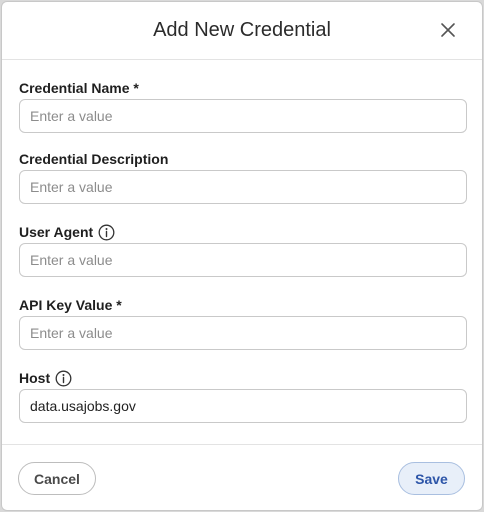 The image size is (484, 512). What do you see at coordinates (431, 478) in the screenshot?
I see `save-button: Save` at bounding box center [431, 478].